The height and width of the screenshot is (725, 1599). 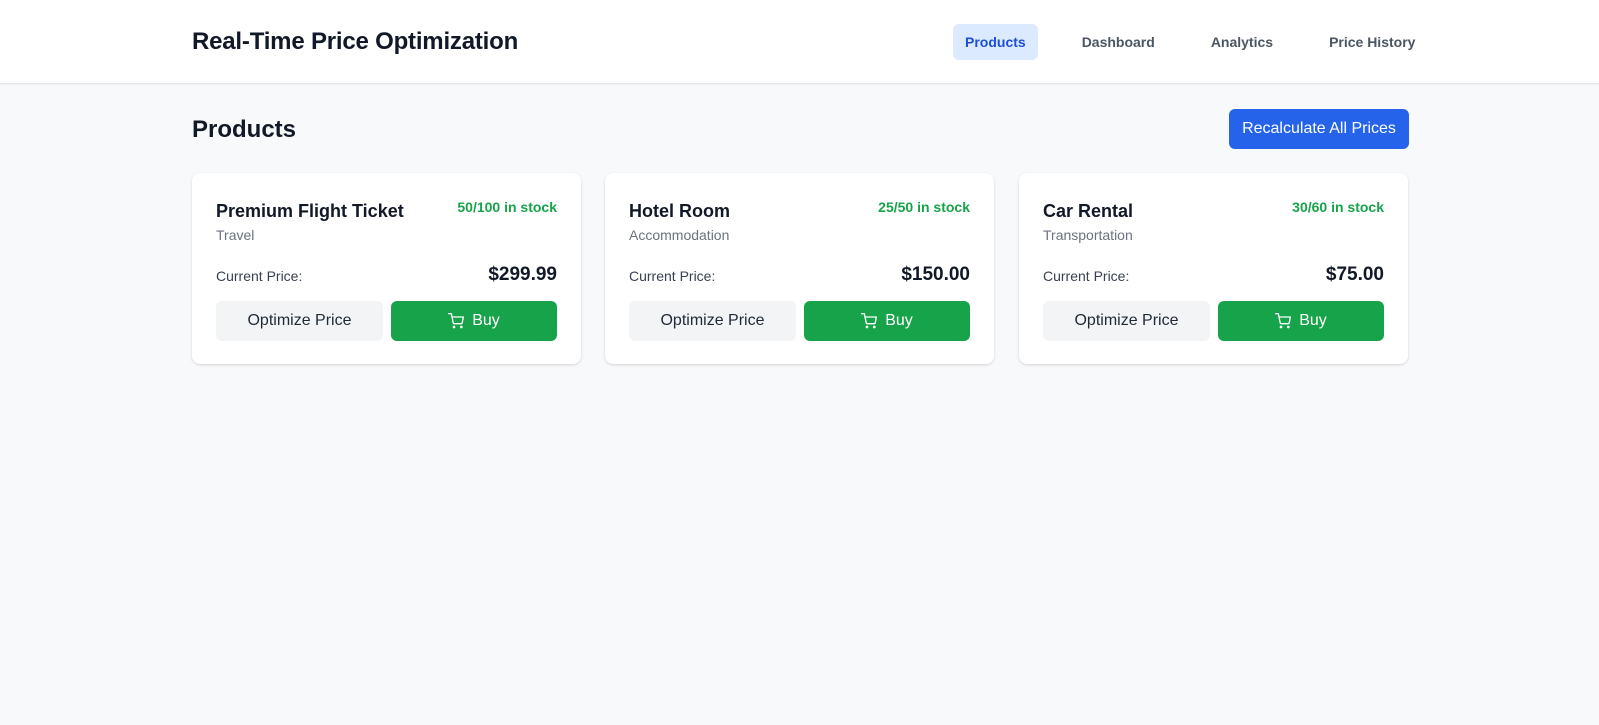 I want to click on nav-item-dashboard: Dashboard, so click(x=1118, y=42).